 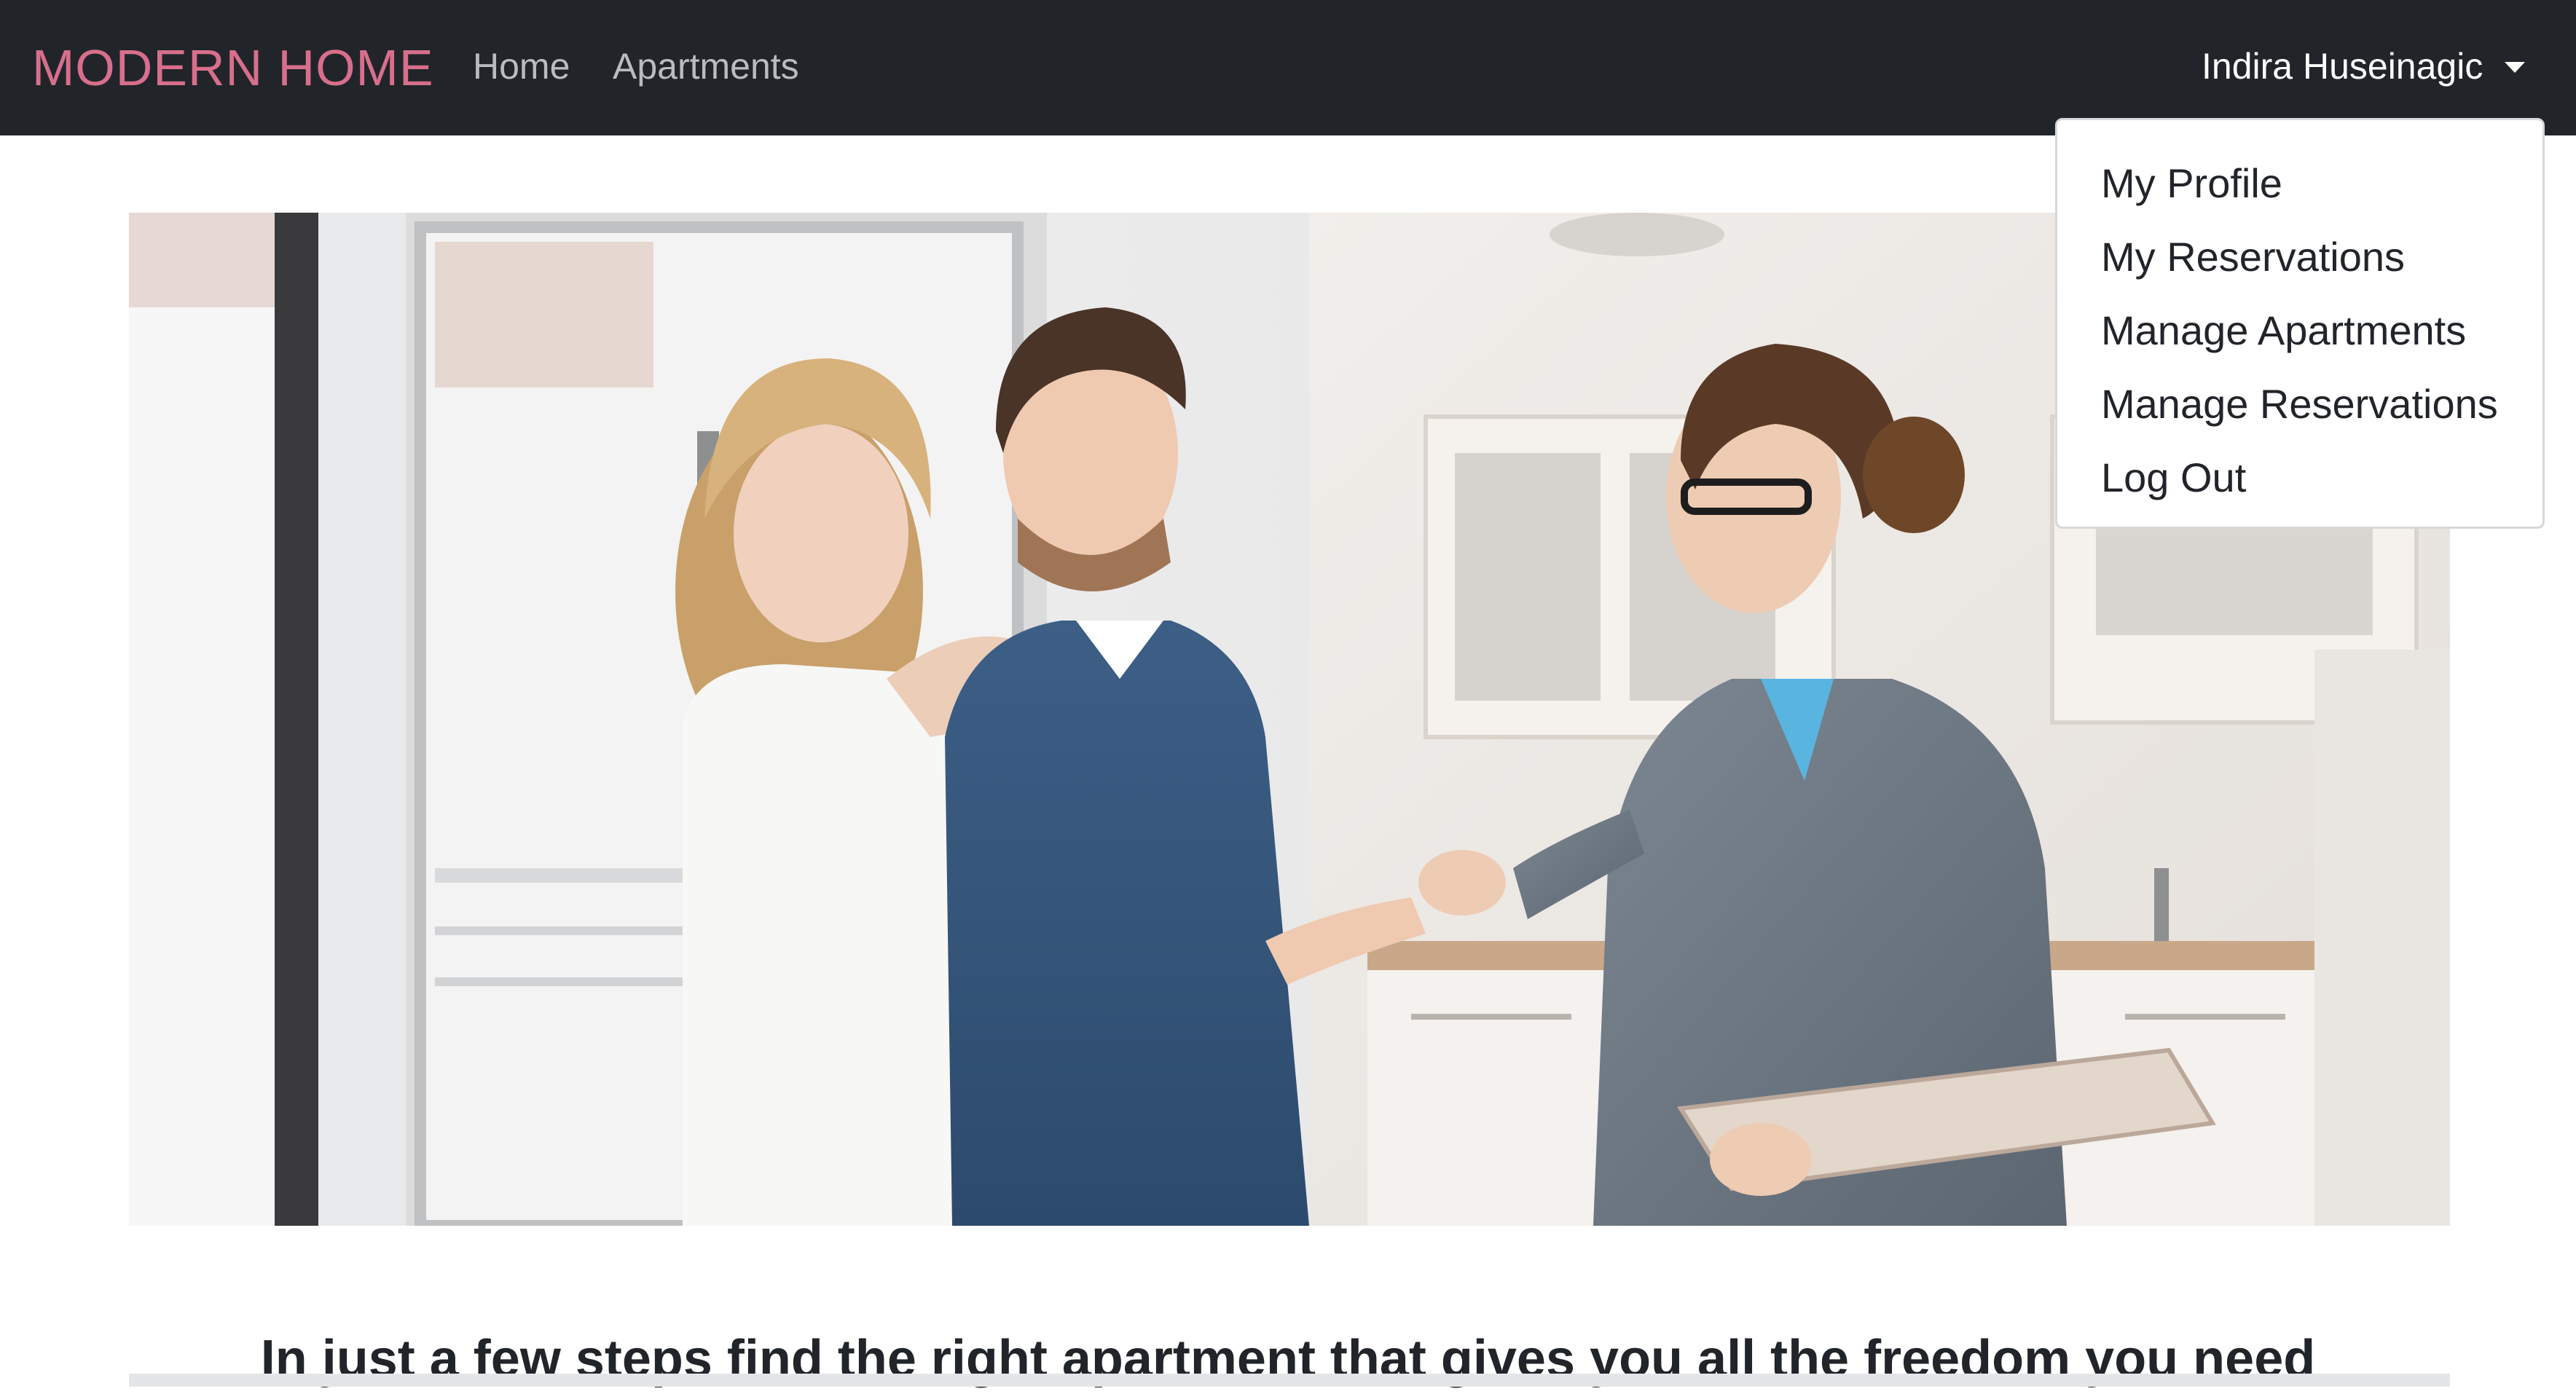 I want to click on caret-down-icon, so click(x=2515, y=67).